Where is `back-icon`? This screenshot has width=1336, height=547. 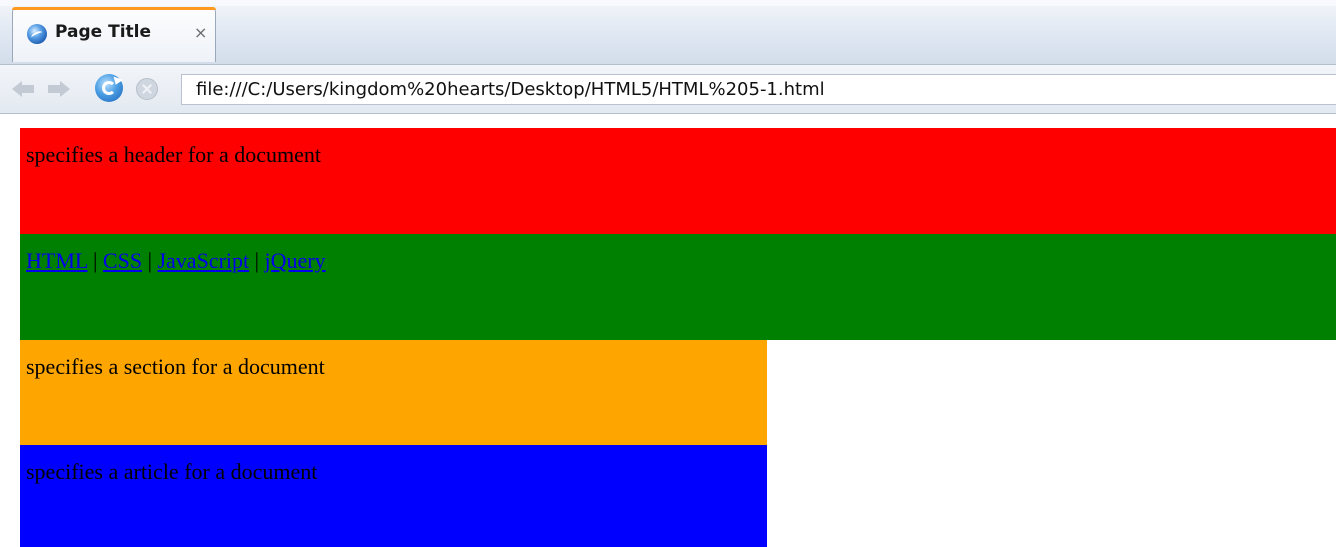
back-icon is located at coordinates (23, 89).